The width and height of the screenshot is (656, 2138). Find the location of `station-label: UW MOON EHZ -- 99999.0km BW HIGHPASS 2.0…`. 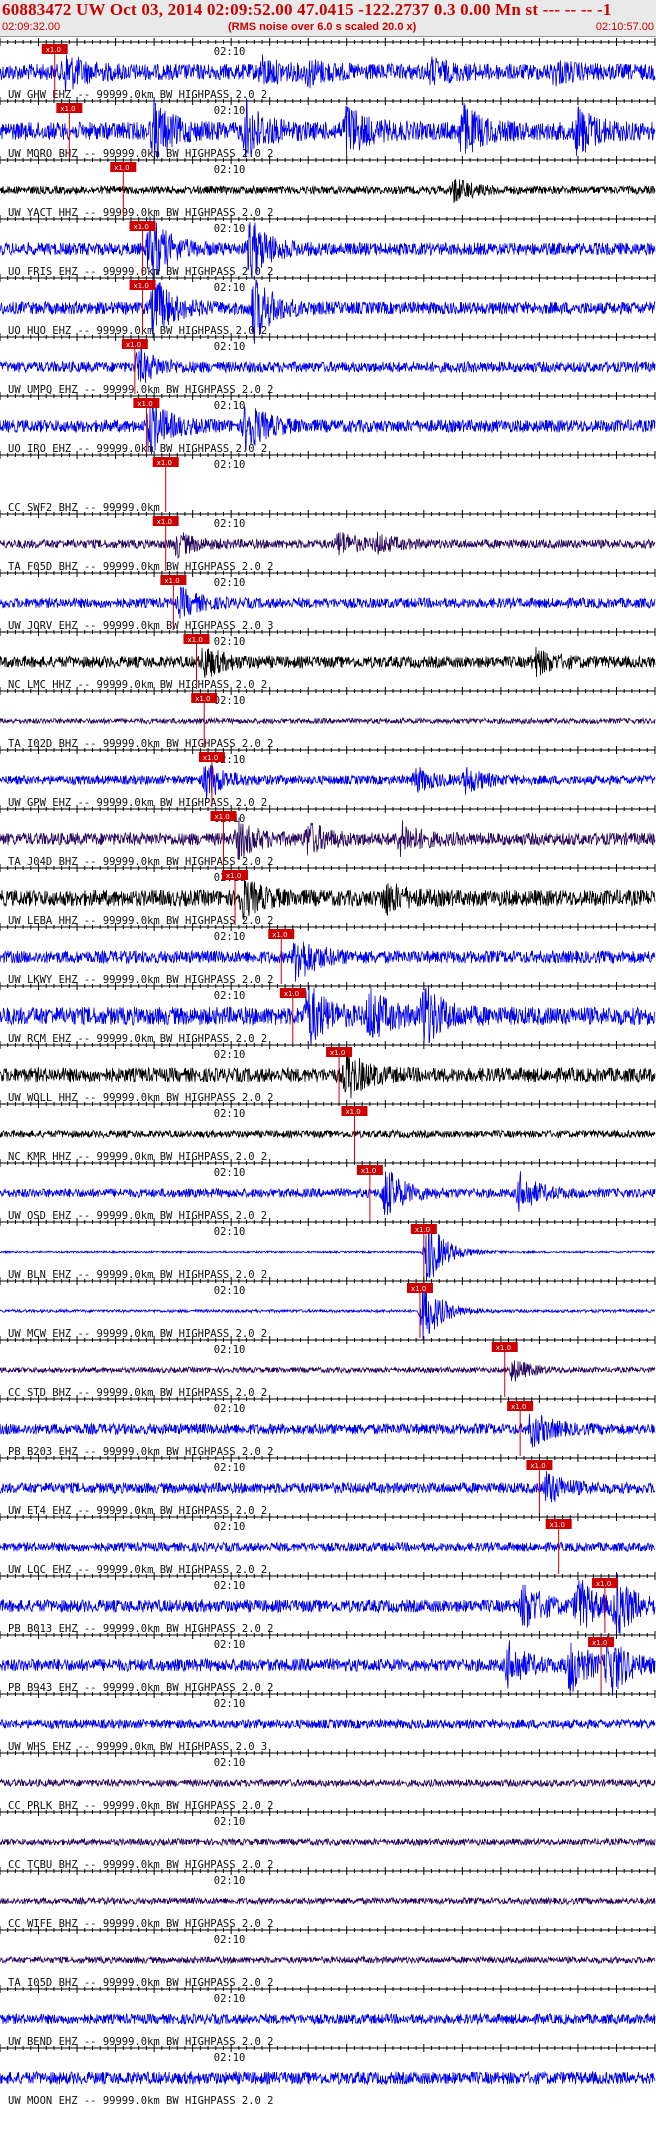

station-label: UW MOON EHZ -- 99999.0km BW HIGHPASS 2.0… is located at coordinates (141, 2101).